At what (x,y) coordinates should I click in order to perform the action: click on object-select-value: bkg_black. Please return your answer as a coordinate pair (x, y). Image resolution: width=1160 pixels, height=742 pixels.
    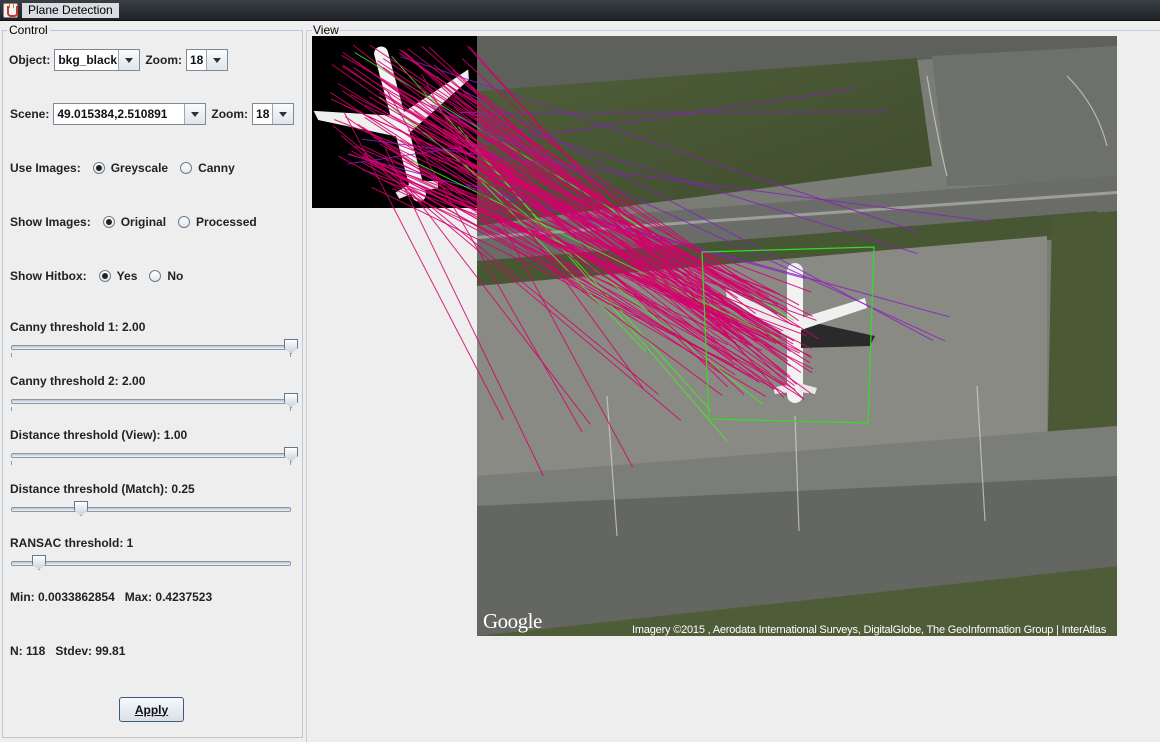
    Looking at the image, I should click on (88, 60).